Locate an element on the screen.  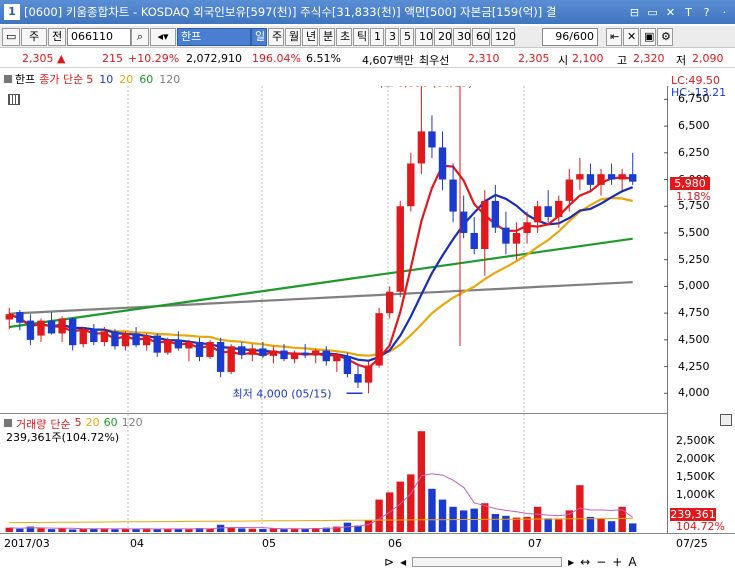
legend-ma-120: 120 is located at coordinates (170, 79).